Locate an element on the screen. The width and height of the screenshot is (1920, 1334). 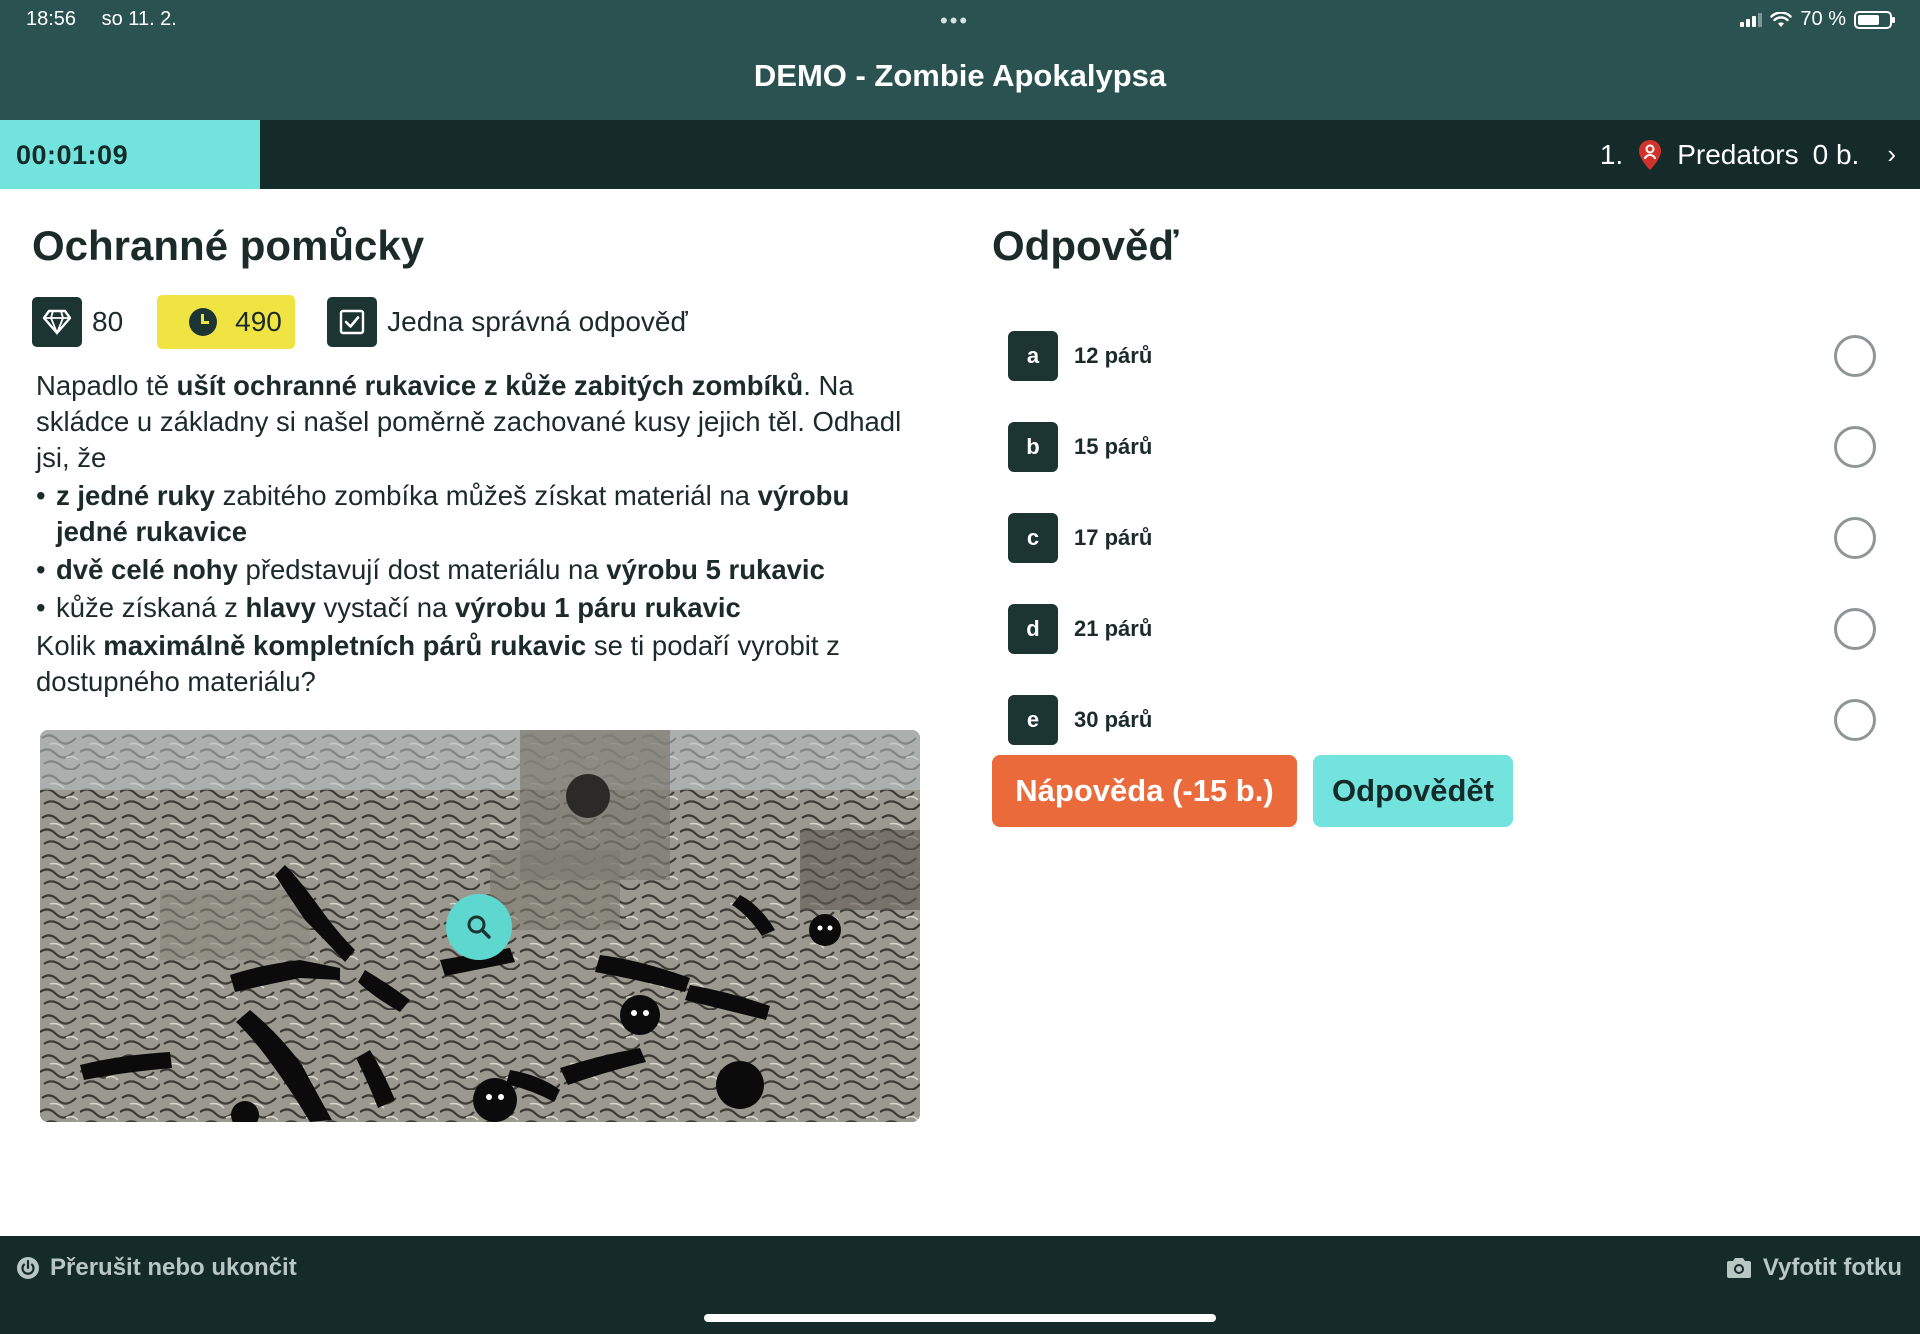
take-photo-button: Vyfotit fotku is located at coordinates (1813, 1268).